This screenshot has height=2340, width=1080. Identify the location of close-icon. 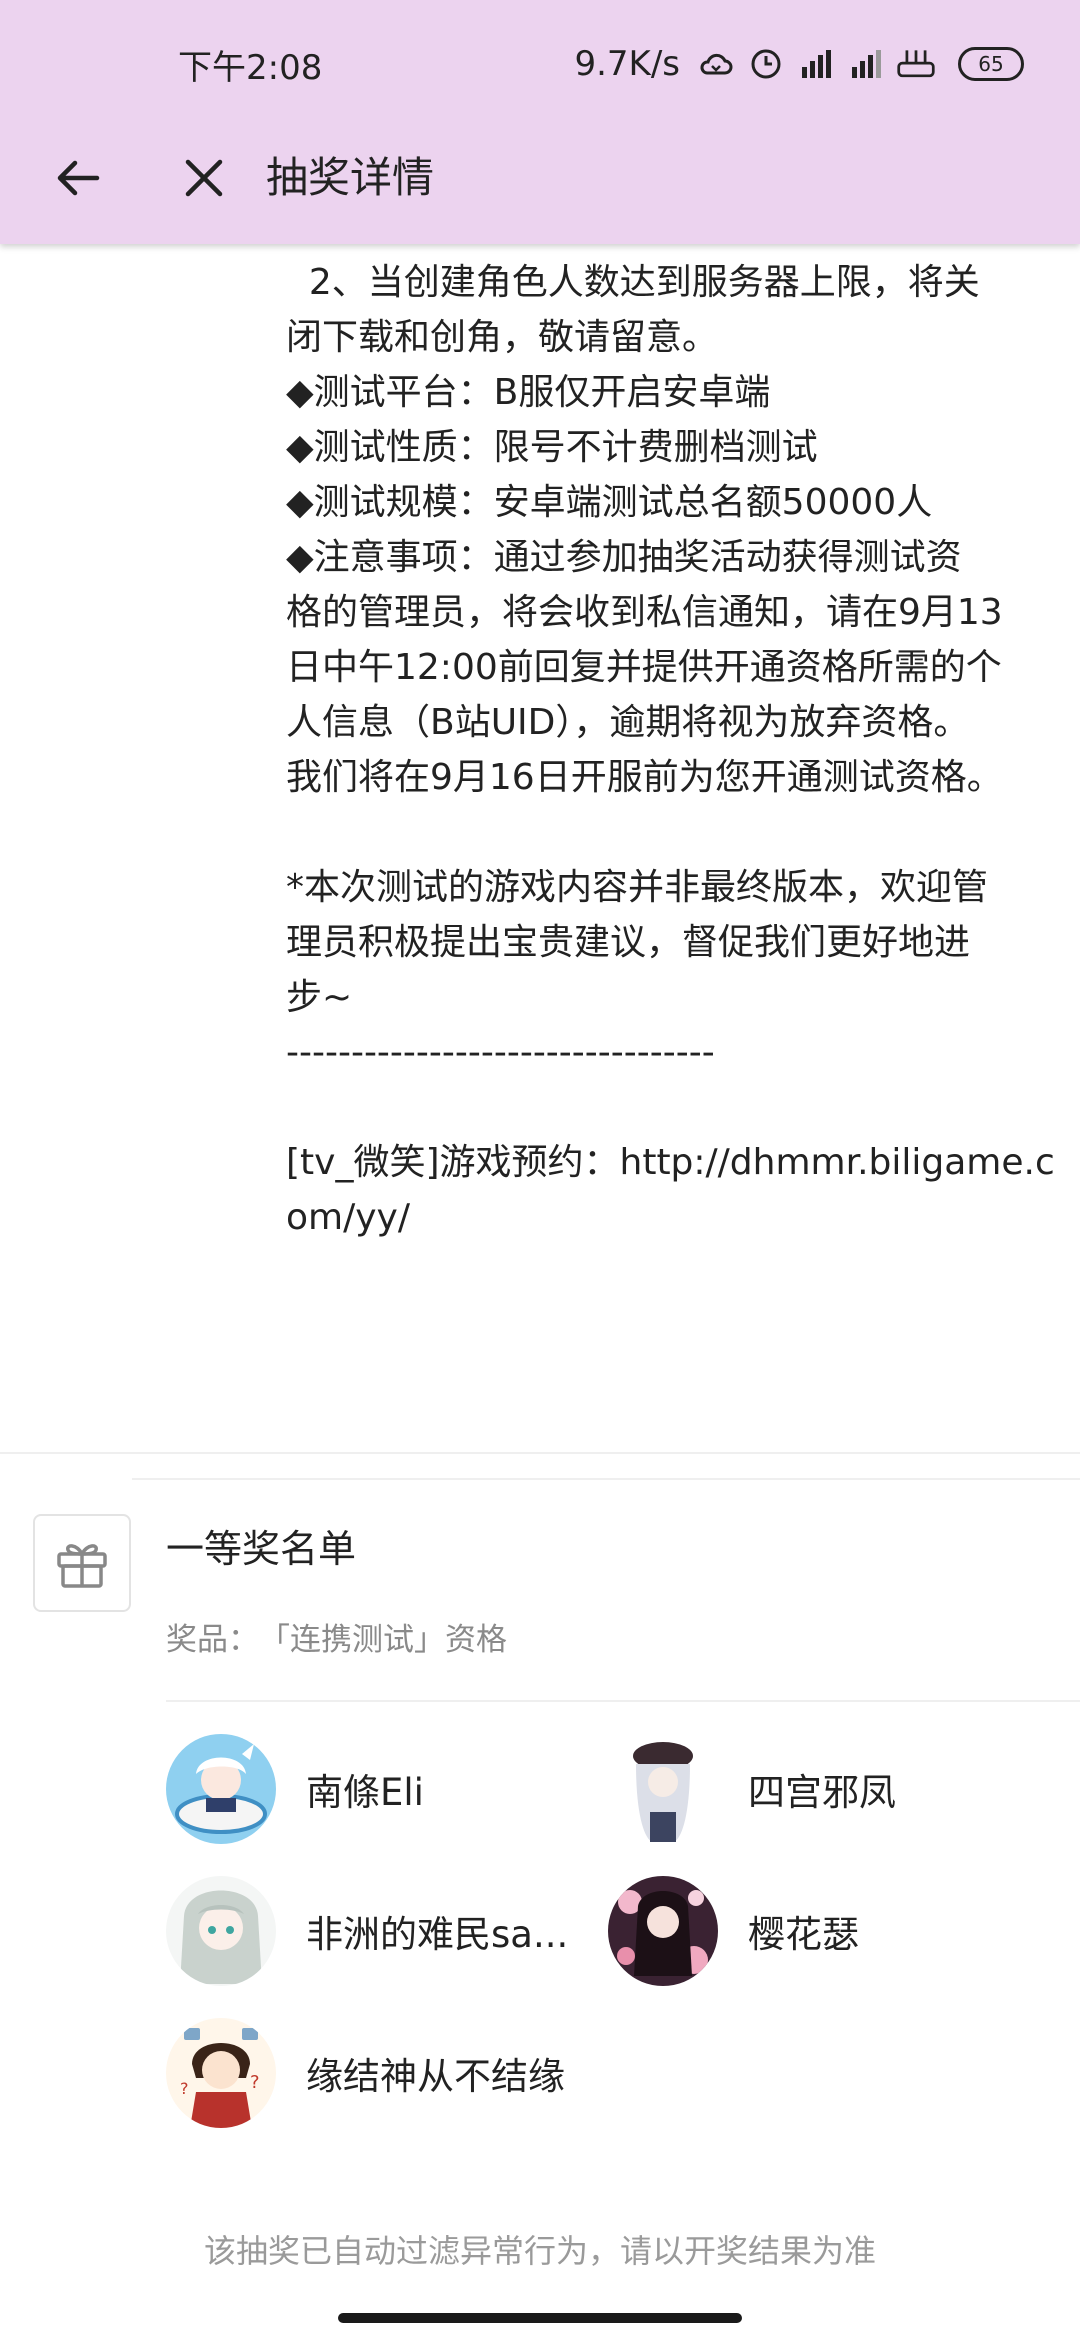
(204, 178).